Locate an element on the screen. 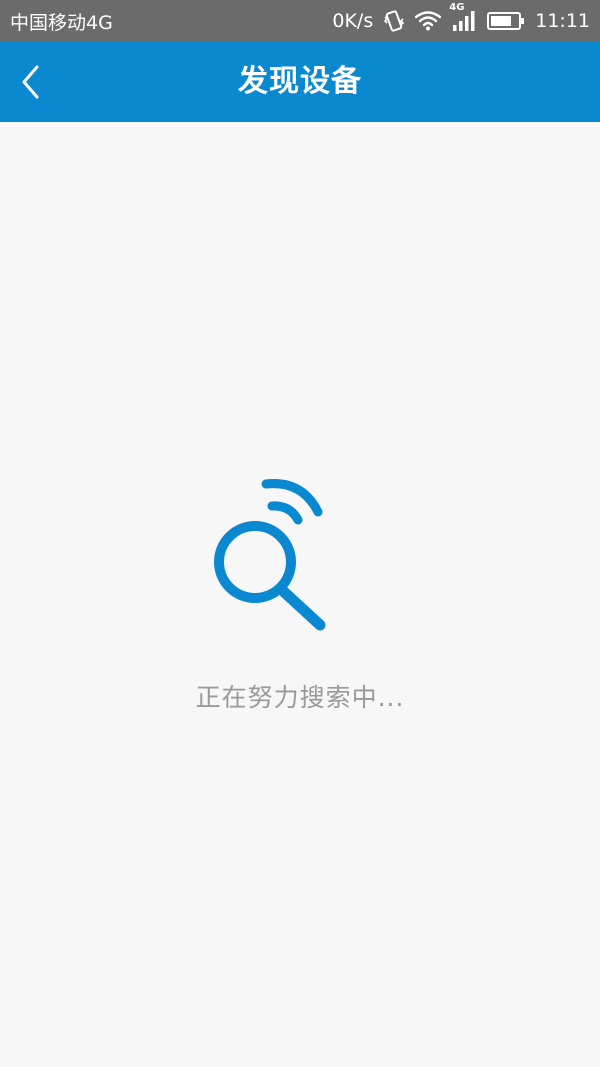 Image resolution: width=600 pixels, height=1067 pixels. net-speed-label: 0K/s is located at coordinates (353, 21).